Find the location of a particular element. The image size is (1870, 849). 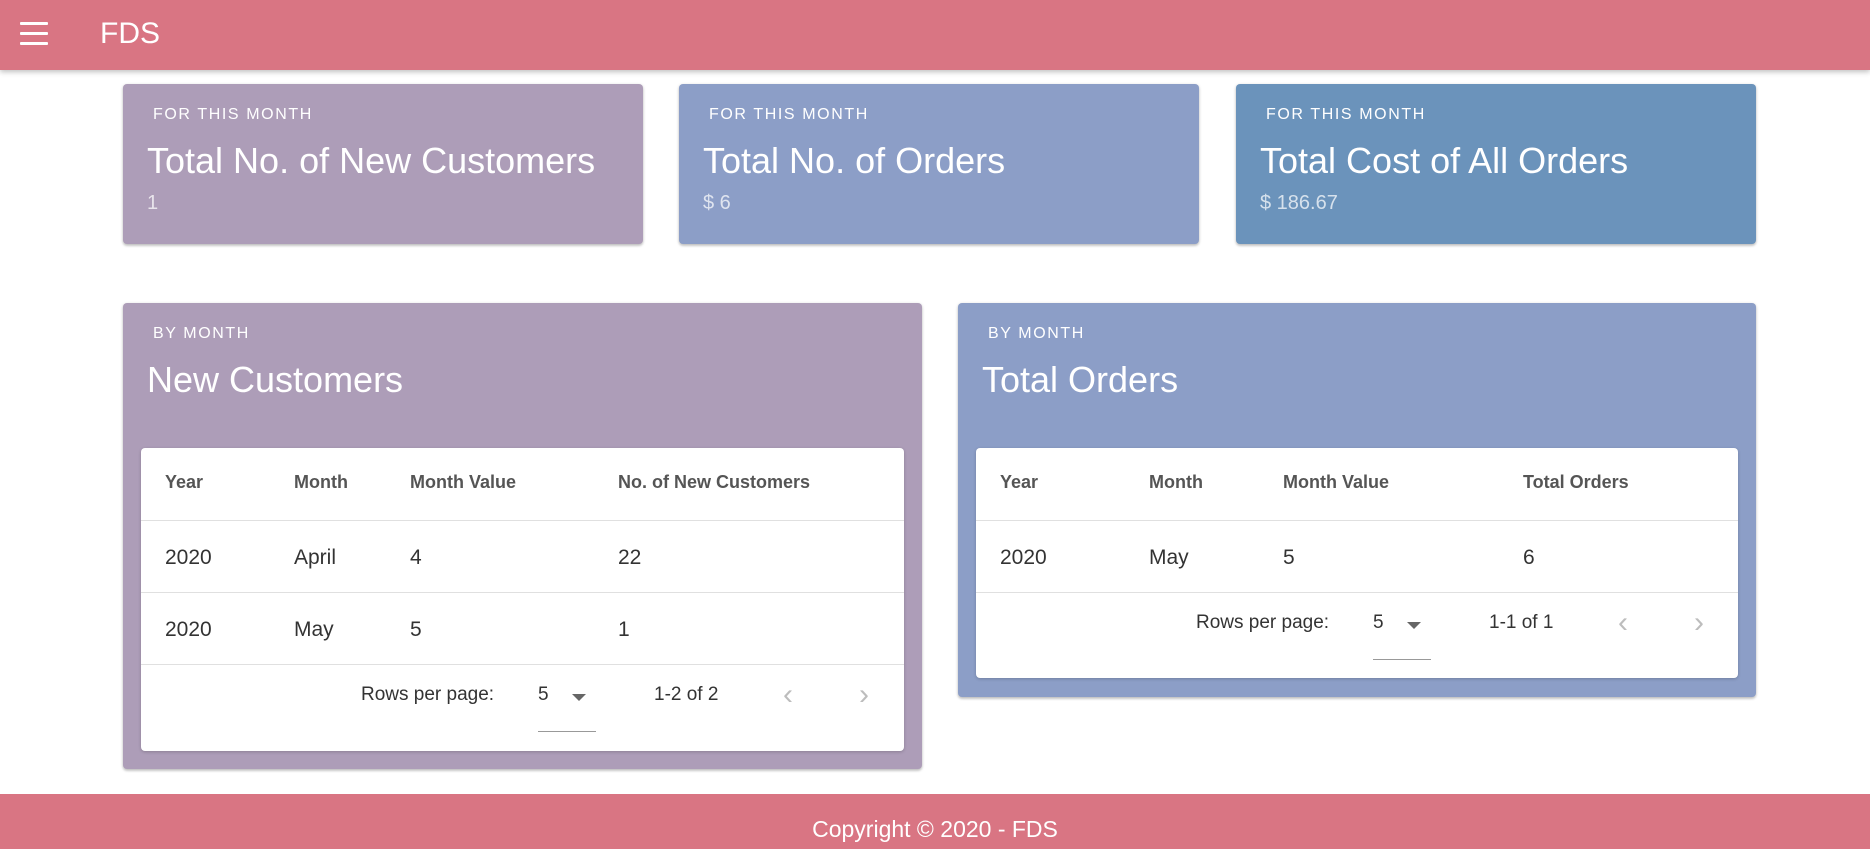

card-title: Total Cost of All Orders is located at coordinates (1444, 160).